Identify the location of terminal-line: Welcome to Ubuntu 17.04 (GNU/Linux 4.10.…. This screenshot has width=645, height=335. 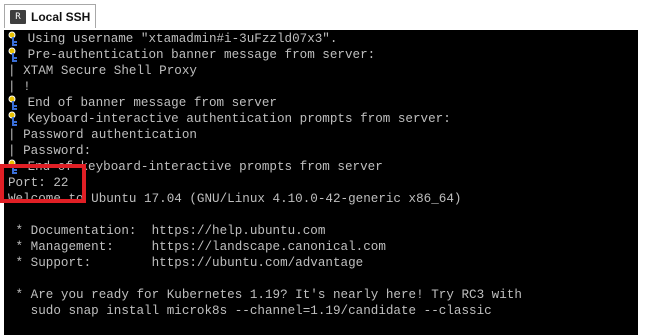
(235, 199).